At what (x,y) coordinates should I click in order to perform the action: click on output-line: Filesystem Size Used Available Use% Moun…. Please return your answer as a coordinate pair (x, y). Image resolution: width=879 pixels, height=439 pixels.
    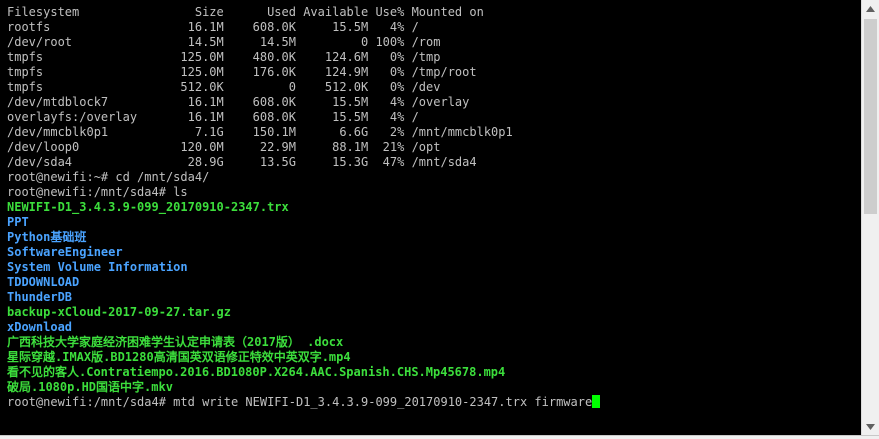
    Looking at the image, I should click on (245, 12).